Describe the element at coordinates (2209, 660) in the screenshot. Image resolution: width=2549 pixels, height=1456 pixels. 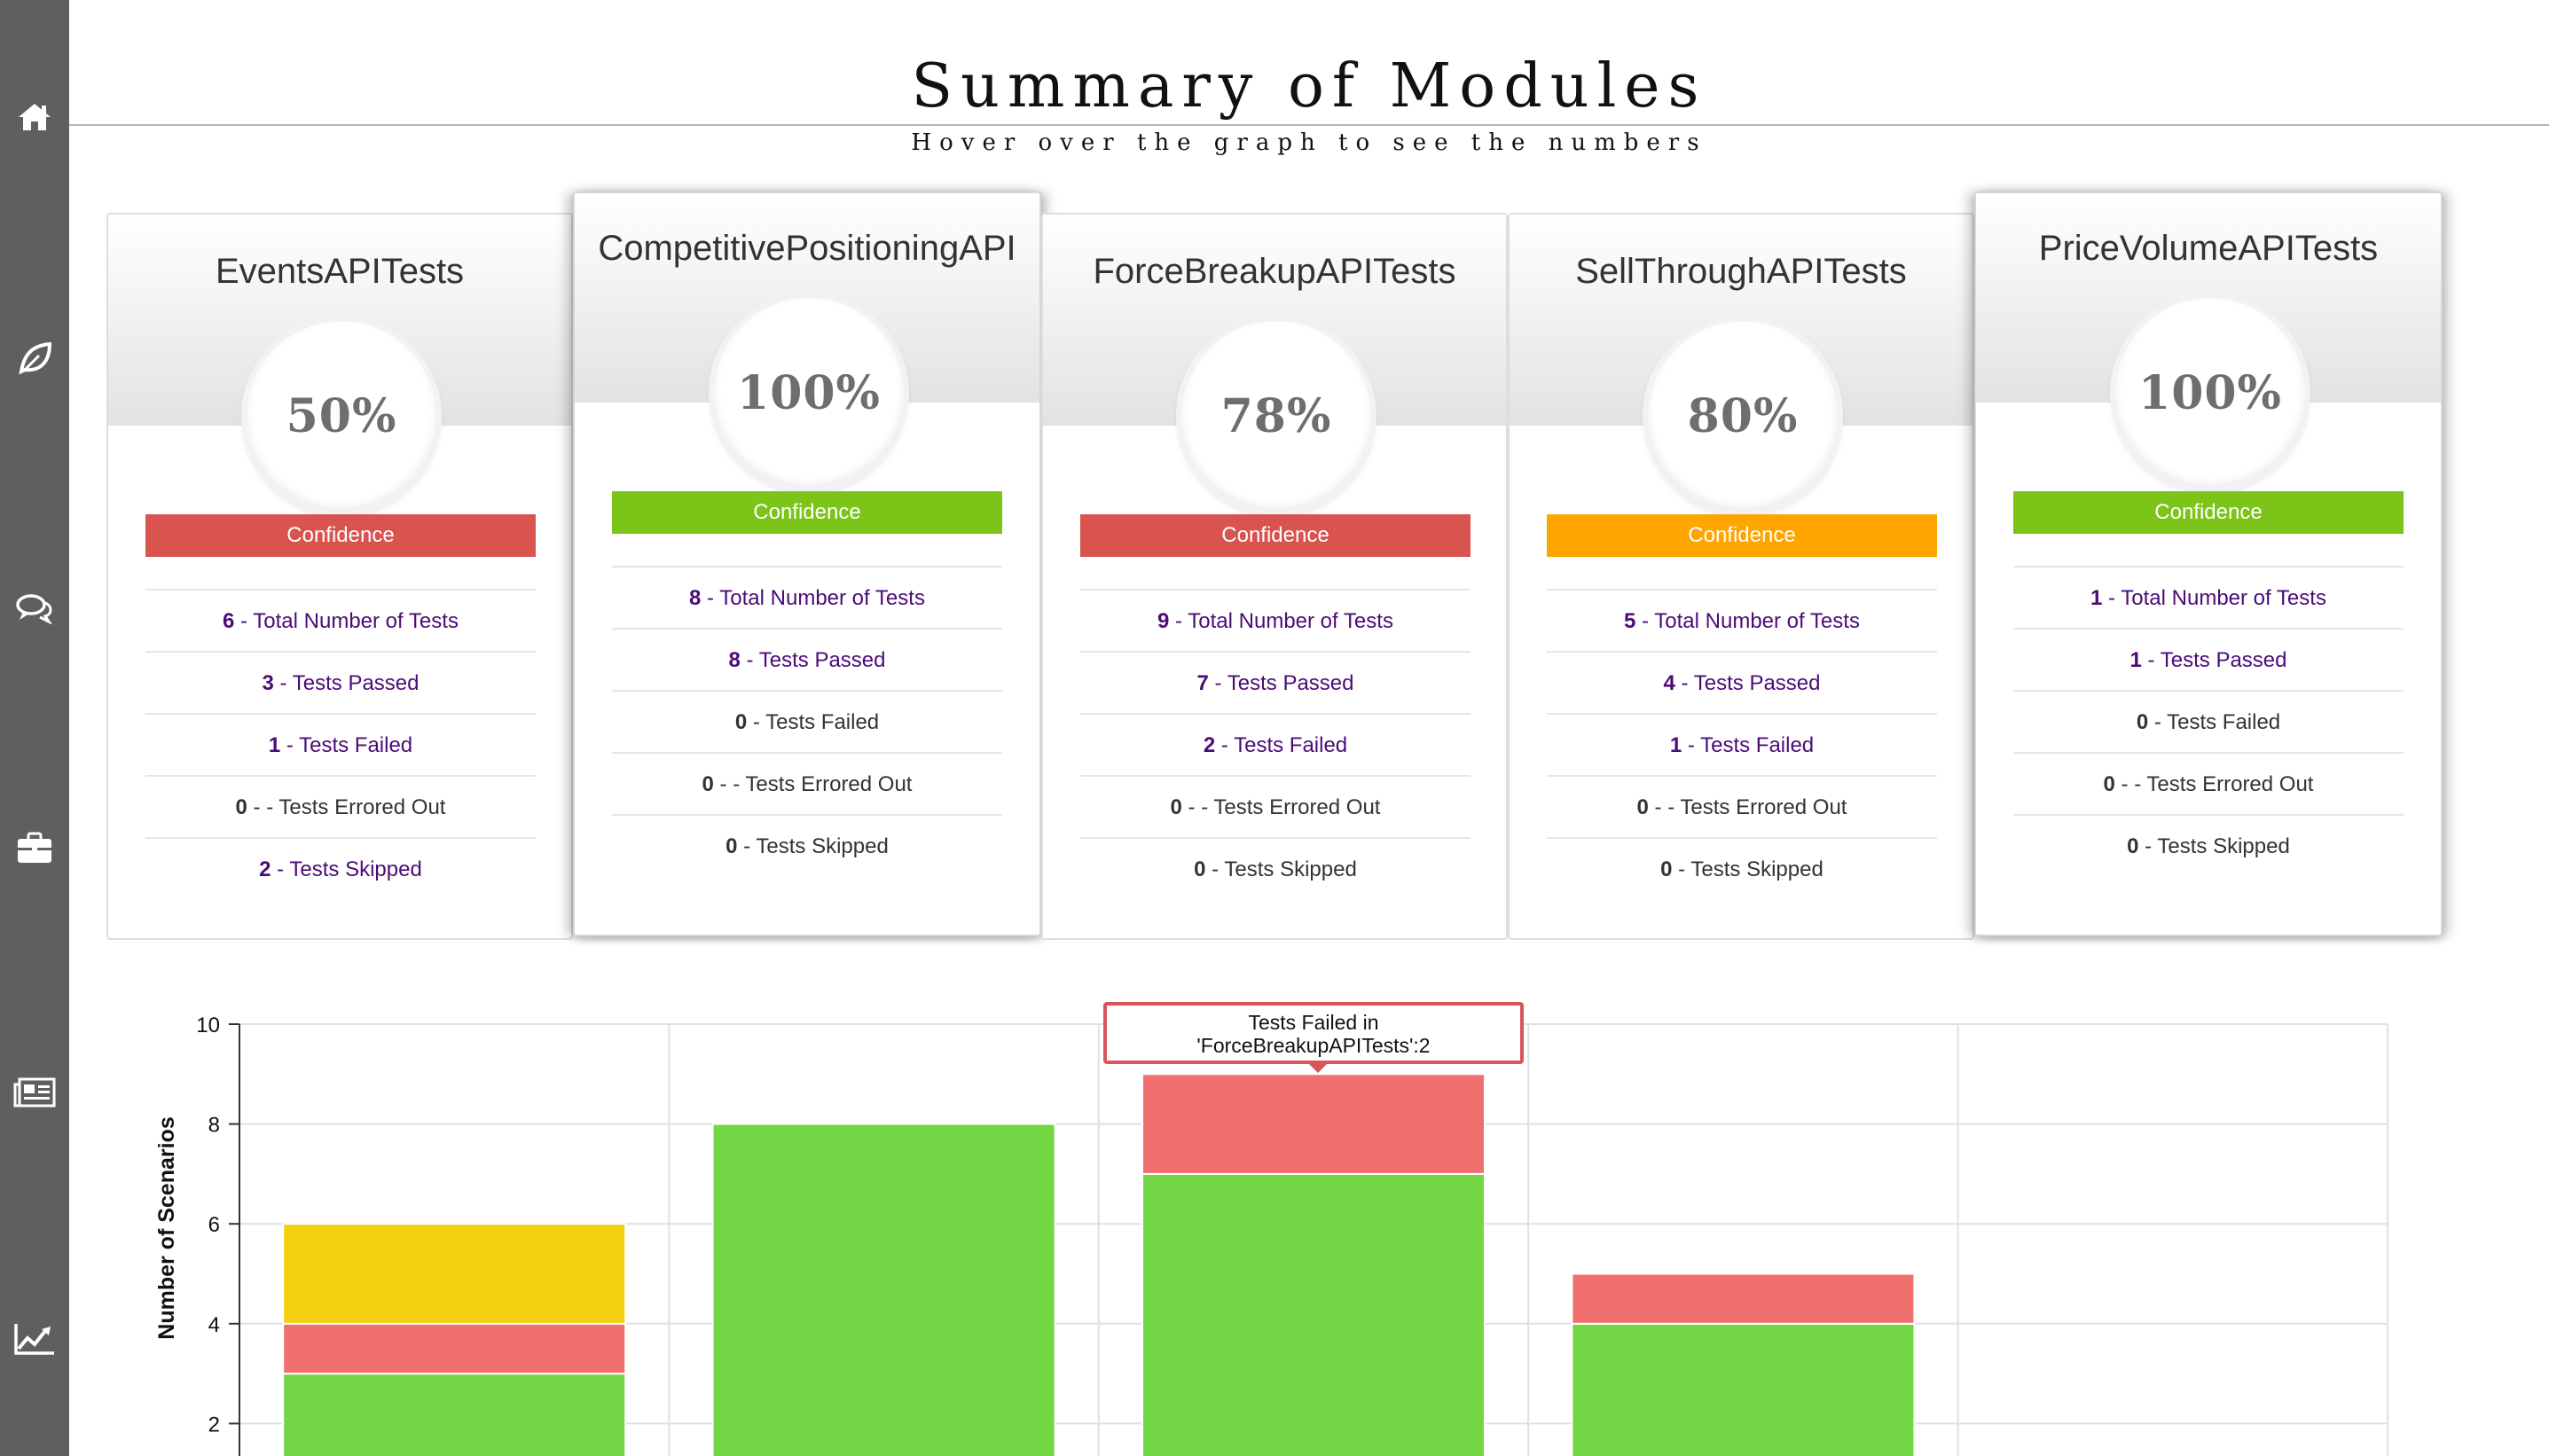
I see `stat-tests-passed: 1 - Tests Passed` at that location.